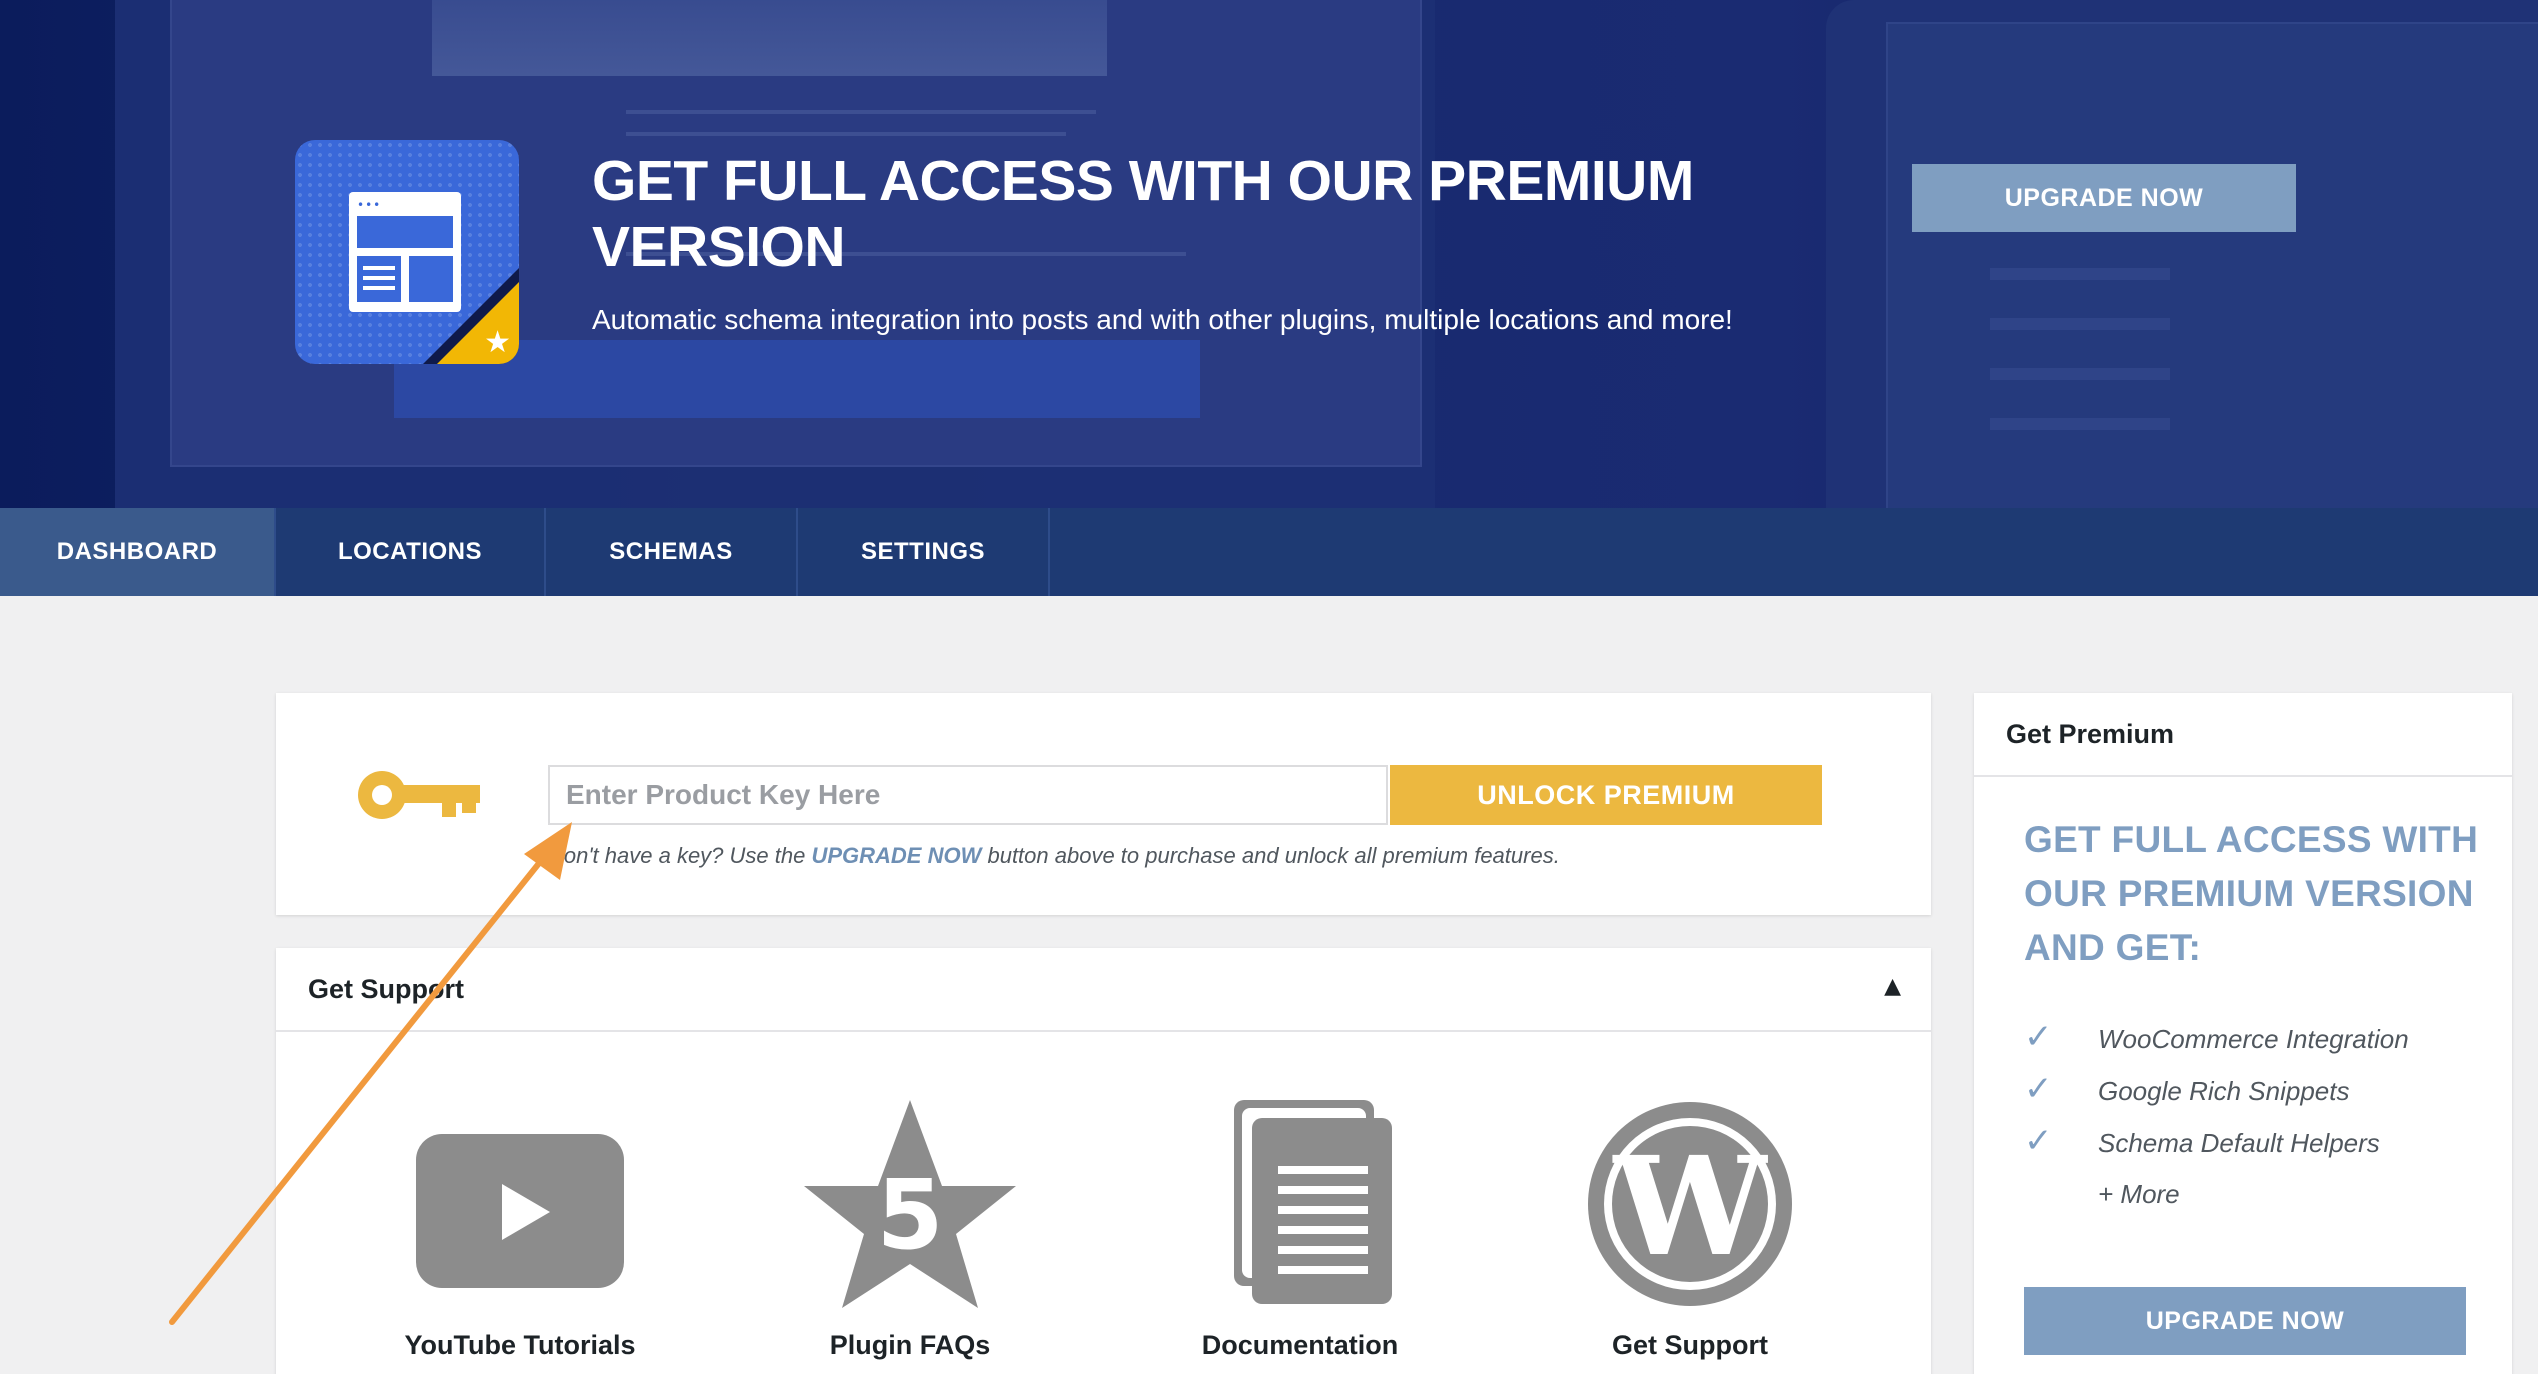 Image resolution: width=2538 pixels, height=1374 pixels. Describe the element at coordinates (910, 1345) in the screenshot. I see `support-item-label: Plugin FAQs` at that location.